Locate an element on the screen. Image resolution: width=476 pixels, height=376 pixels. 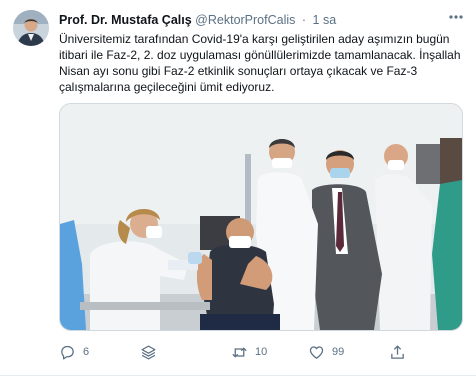
more-icon is located at coordinates (456, 17).